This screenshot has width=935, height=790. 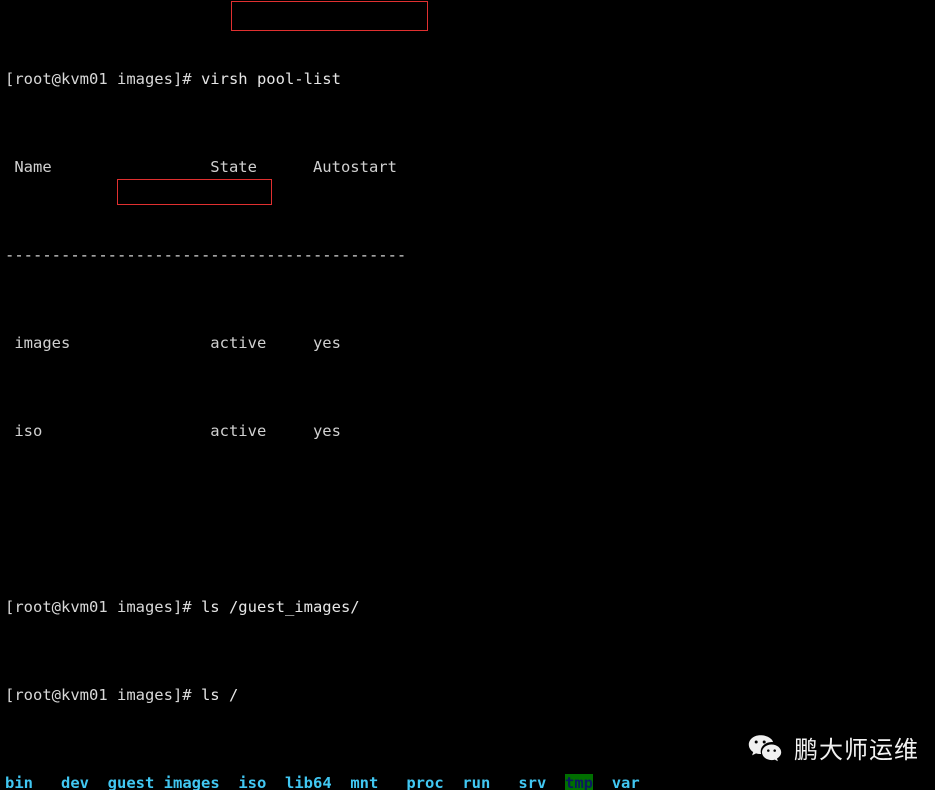 I want to click on terminal-line-command-virsh: [root@kvm01 images]# virsh pool-list, so click(x=322, y=79).